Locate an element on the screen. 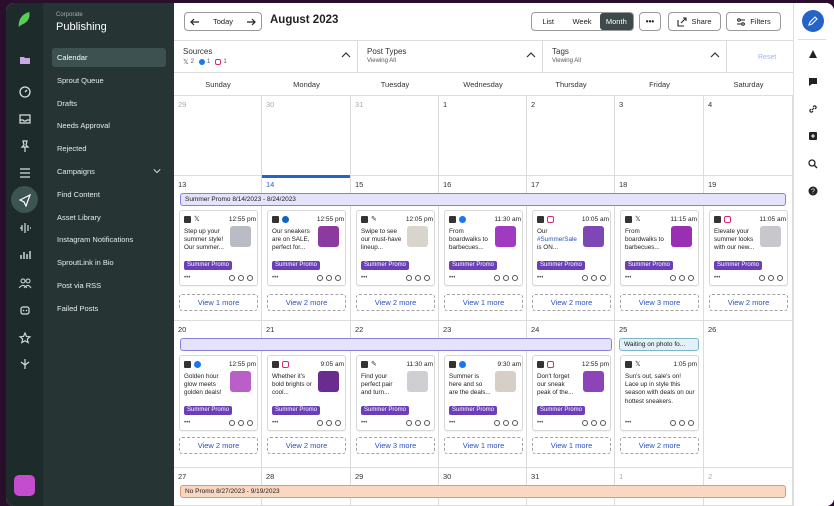 The height and width of the screenshot is (506, 834). view-month-button: Month is located at coordinates (616, 21).